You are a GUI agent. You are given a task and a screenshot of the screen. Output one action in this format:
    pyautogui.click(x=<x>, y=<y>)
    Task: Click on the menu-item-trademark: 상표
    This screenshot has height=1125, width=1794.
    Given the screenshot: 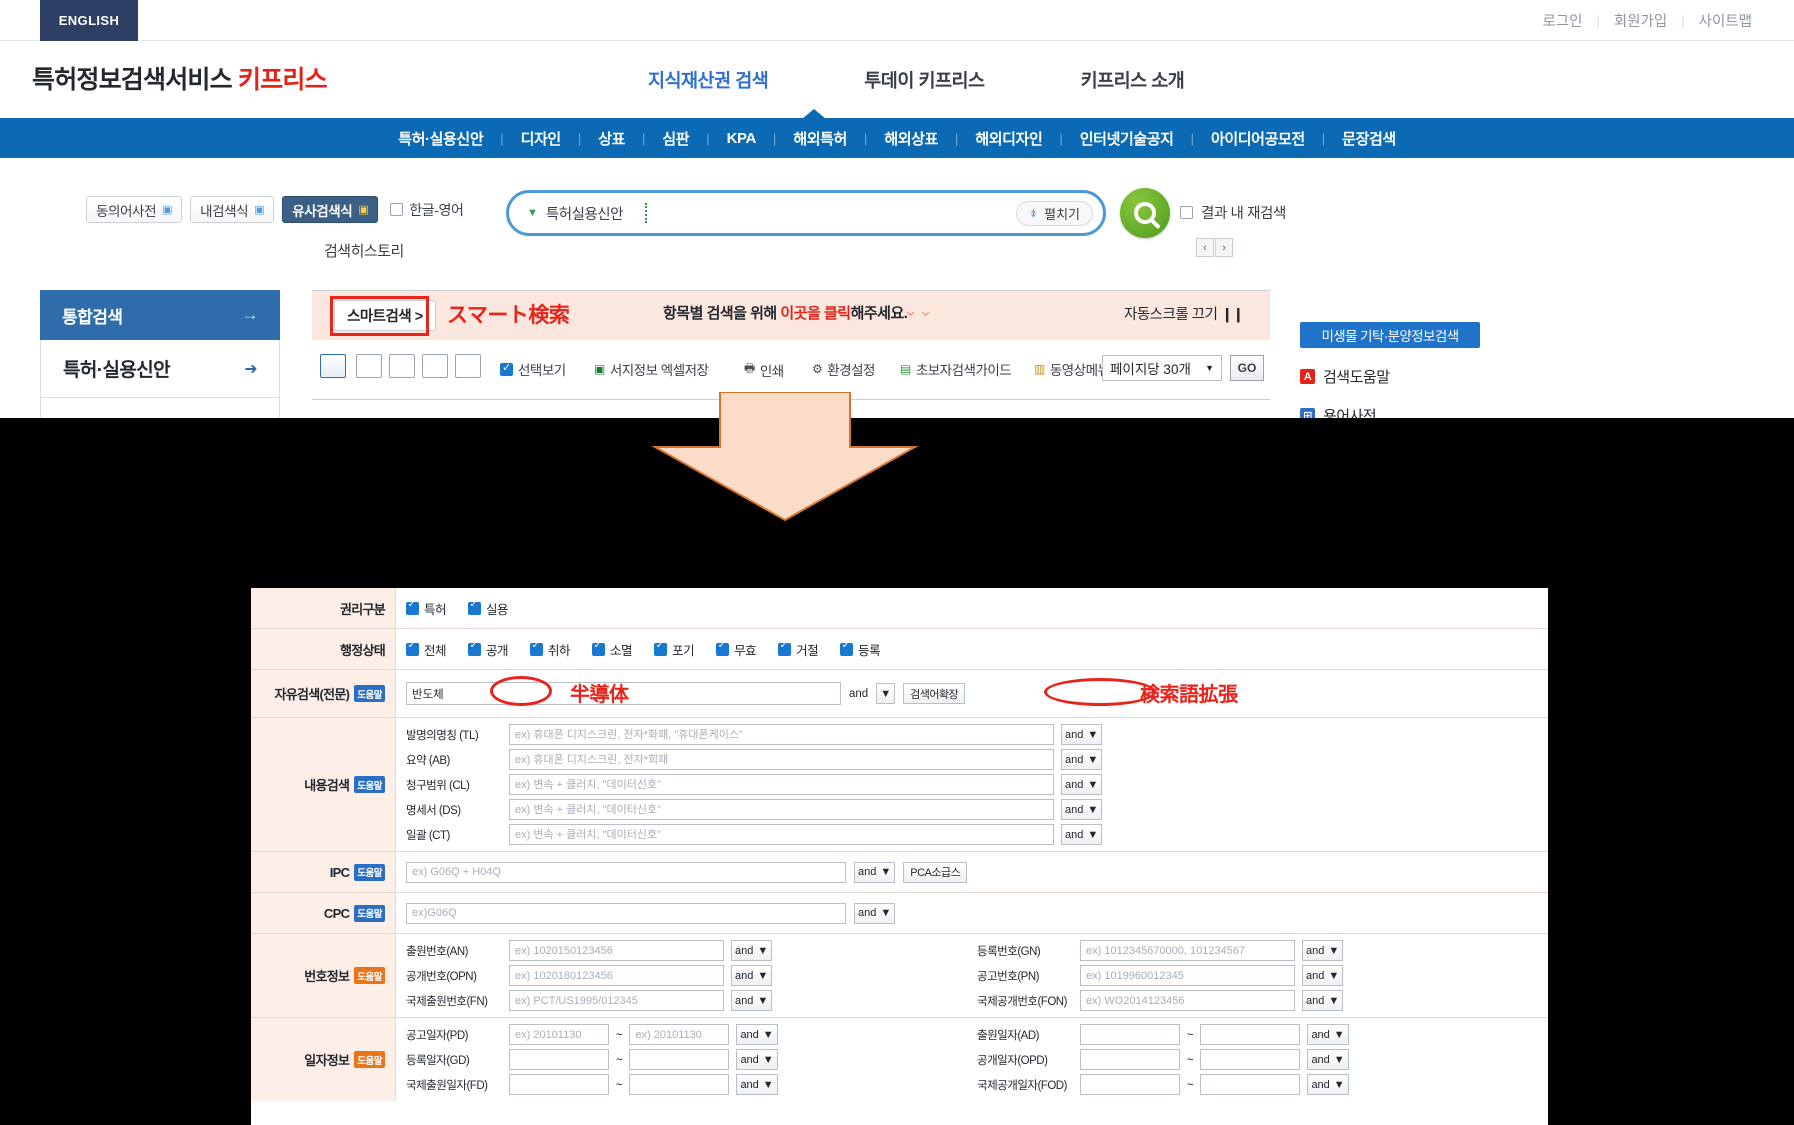 What is the action you would take?
    pyautogui.click(x=611, y=138)
    